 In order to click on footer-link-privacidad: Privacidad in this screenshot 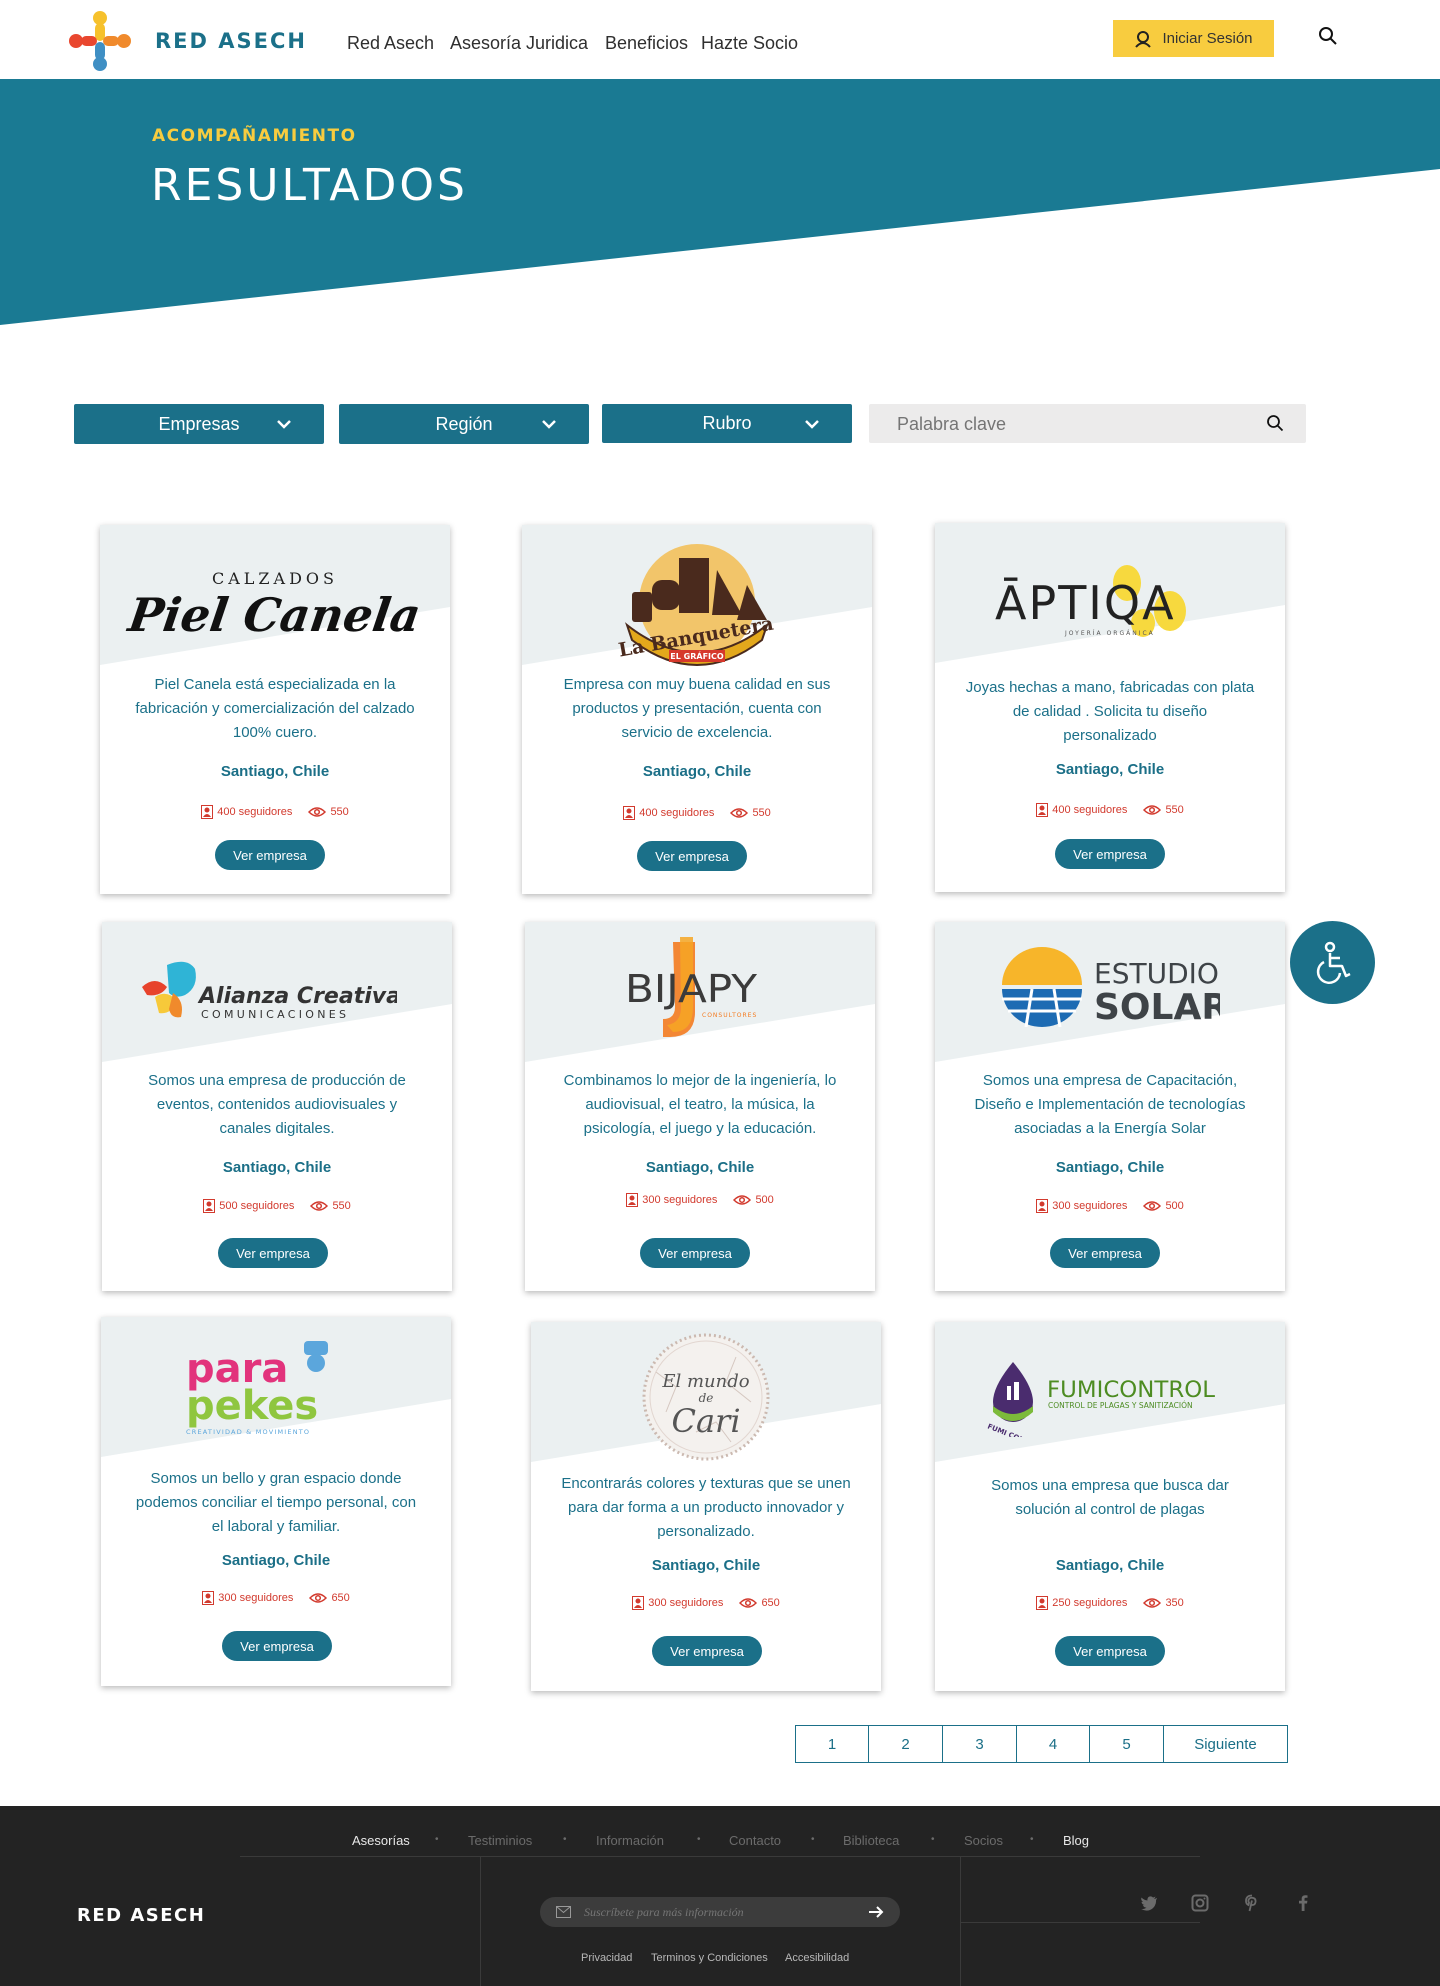, I will do `click(606, 1958)`.